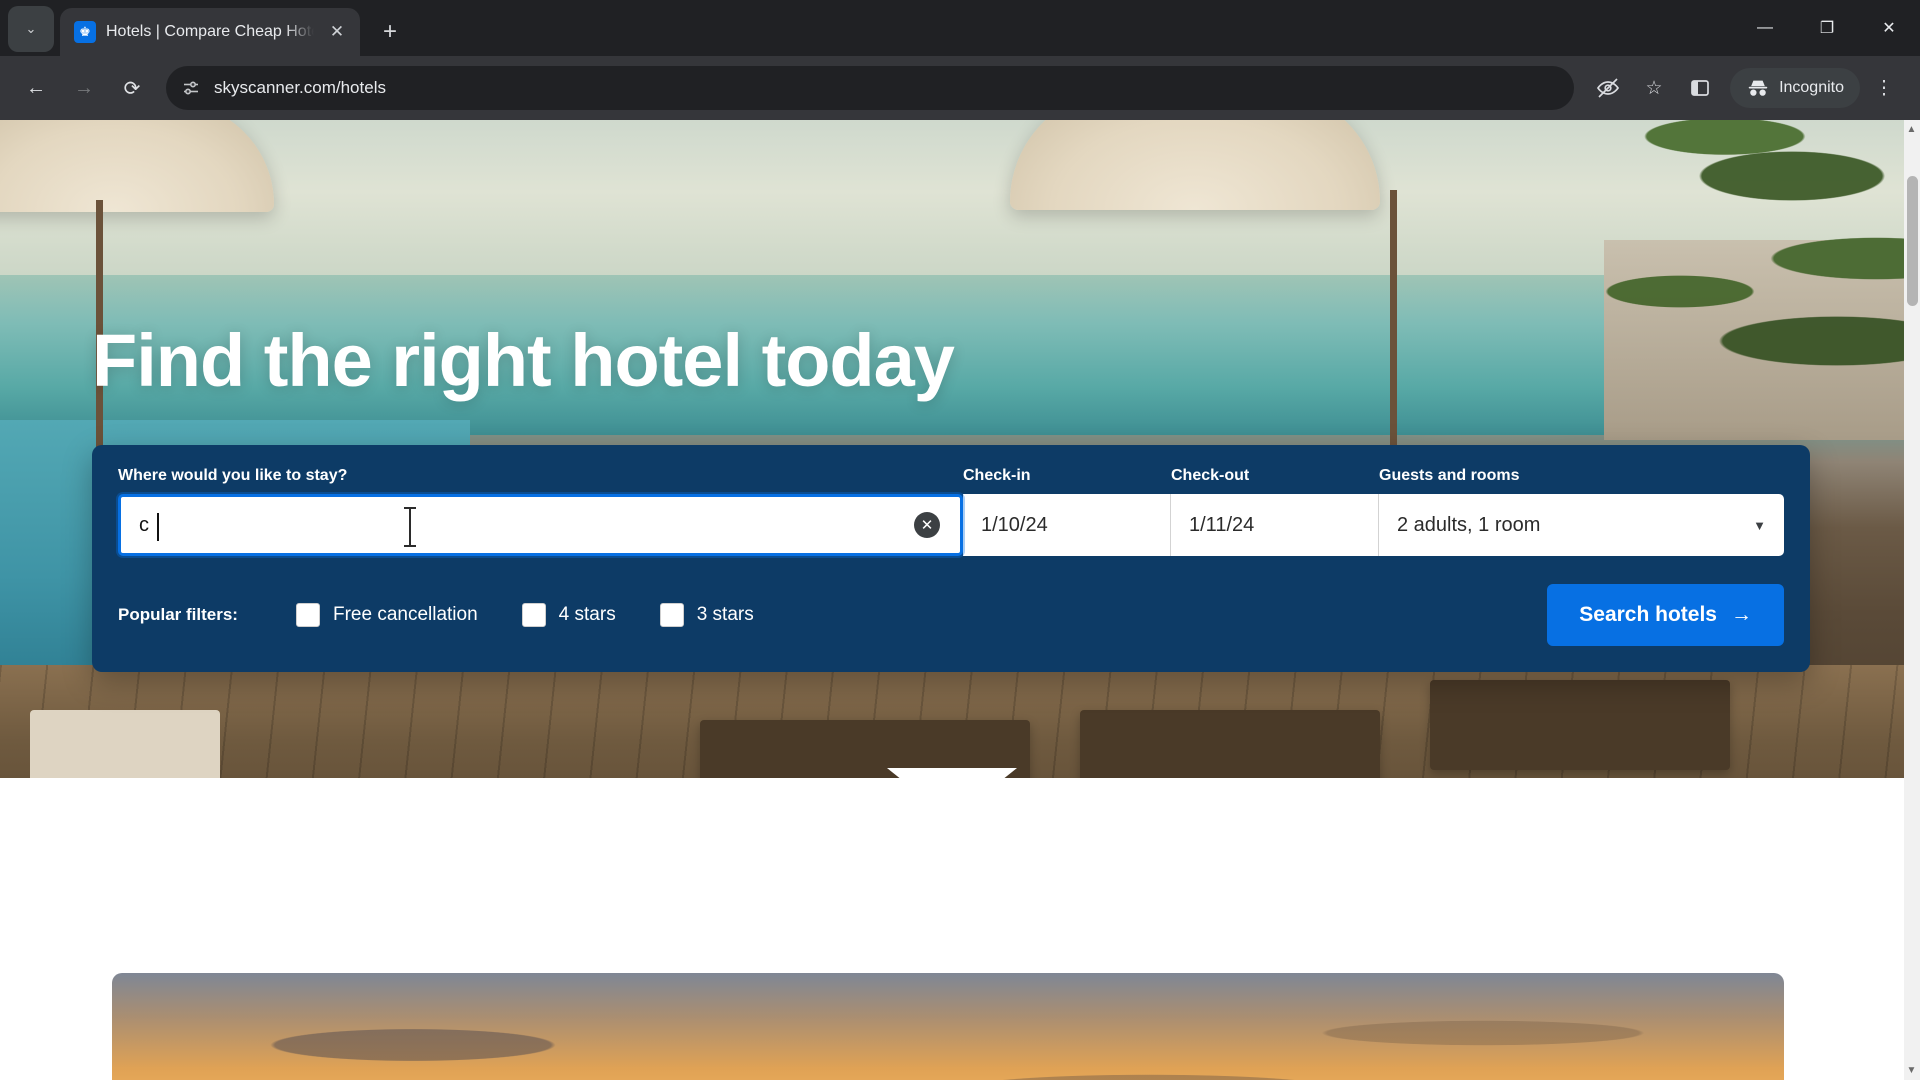 This screenshot has width=1920, height=1080. What do you see at coordinates (1014, 524) in the screenshot?
I see `check-in-value: 1/10/24` at bounding box center [1014, 524].